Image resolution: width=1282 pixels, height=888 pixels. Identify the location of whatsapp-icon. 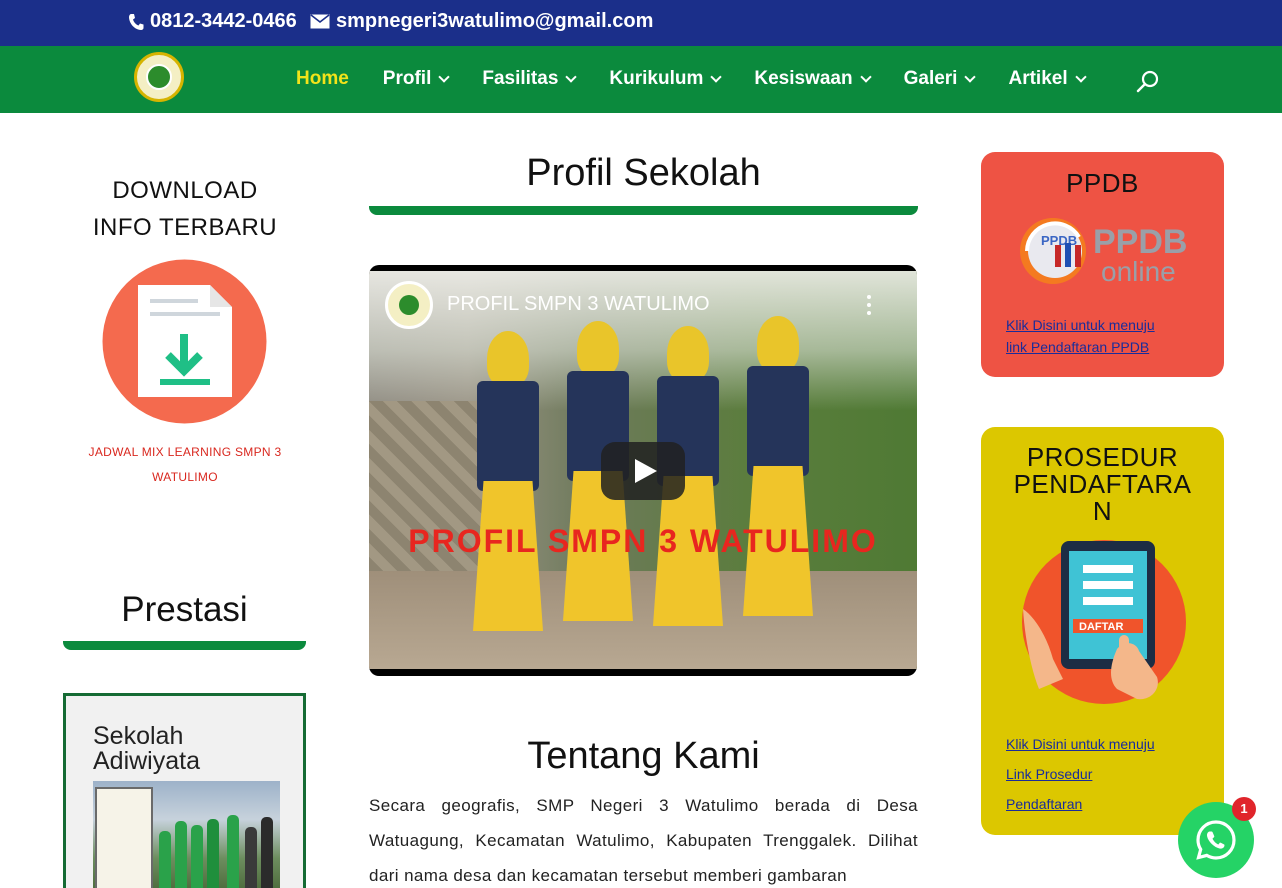
(1216, 840).